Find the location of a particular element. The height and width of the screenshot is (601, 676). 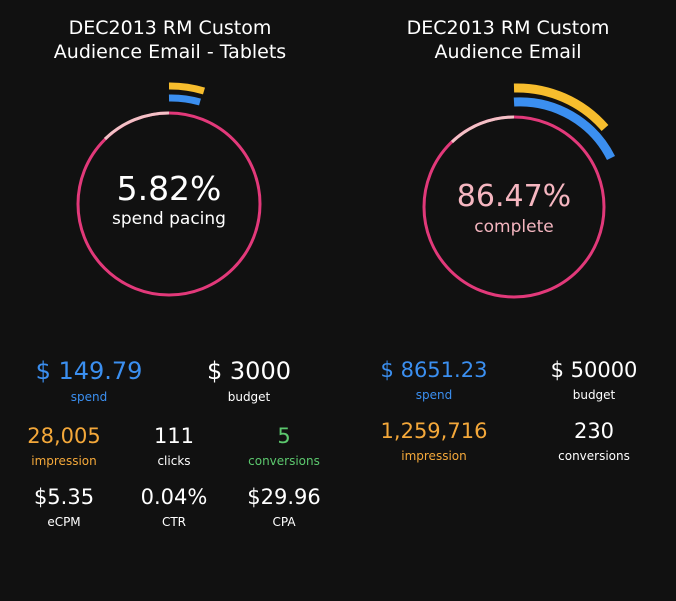

cpa-value: $29.96 is located at coordinates (284, 497).